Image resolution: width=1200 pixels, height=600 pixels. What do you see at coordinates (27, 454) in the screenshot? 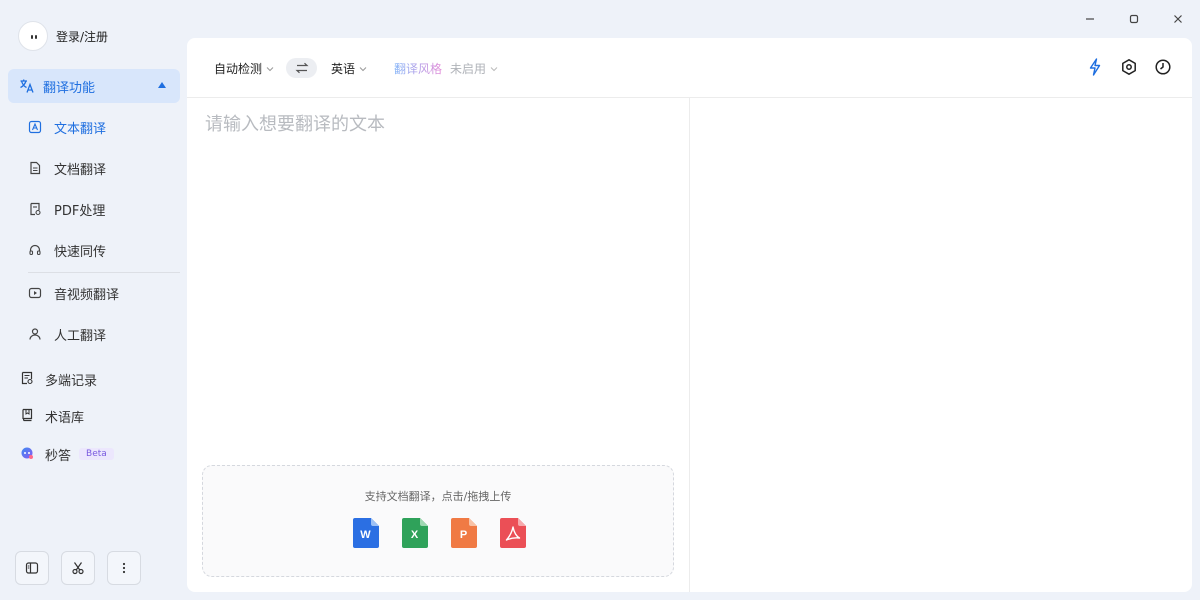
I see `ai-chat-icon` at bounding box center [27, 454].